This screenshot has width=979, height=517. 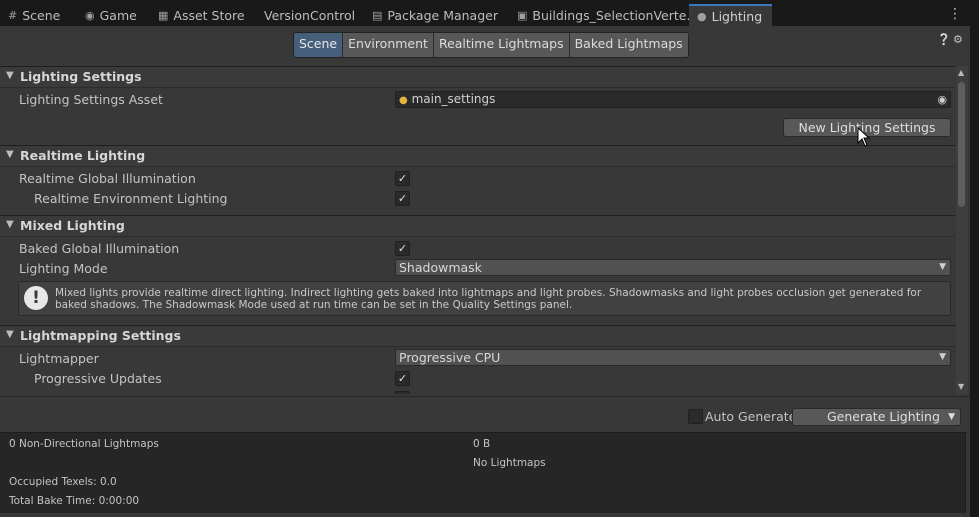 I want to click on total-bake-time: Total Bake Time: 0:00:00, so click(x=74, y=501).